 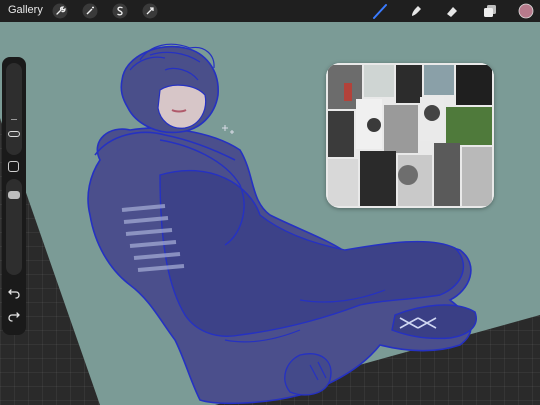 I want to click on brush-icon, so click(x=380, y=11).